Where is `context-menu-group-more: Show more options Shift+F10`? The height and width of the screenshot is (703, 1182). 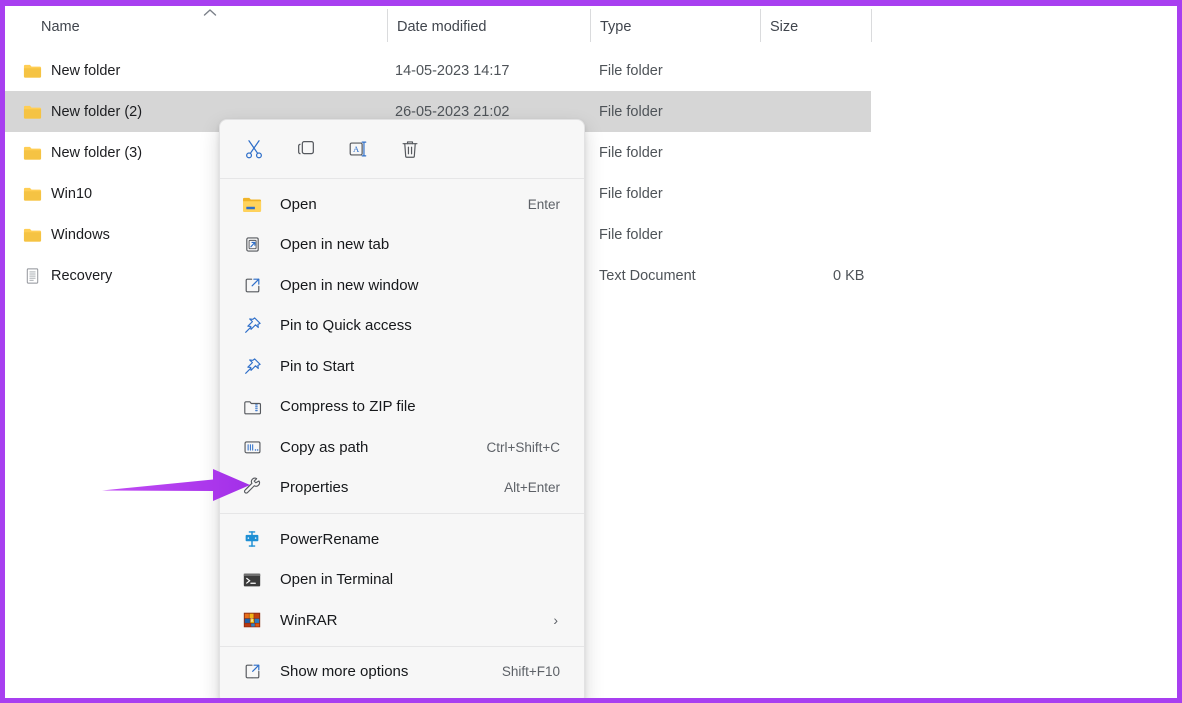 context-menu-group-more: Show more options Shift+F10 is located at coordinates (402, 672).